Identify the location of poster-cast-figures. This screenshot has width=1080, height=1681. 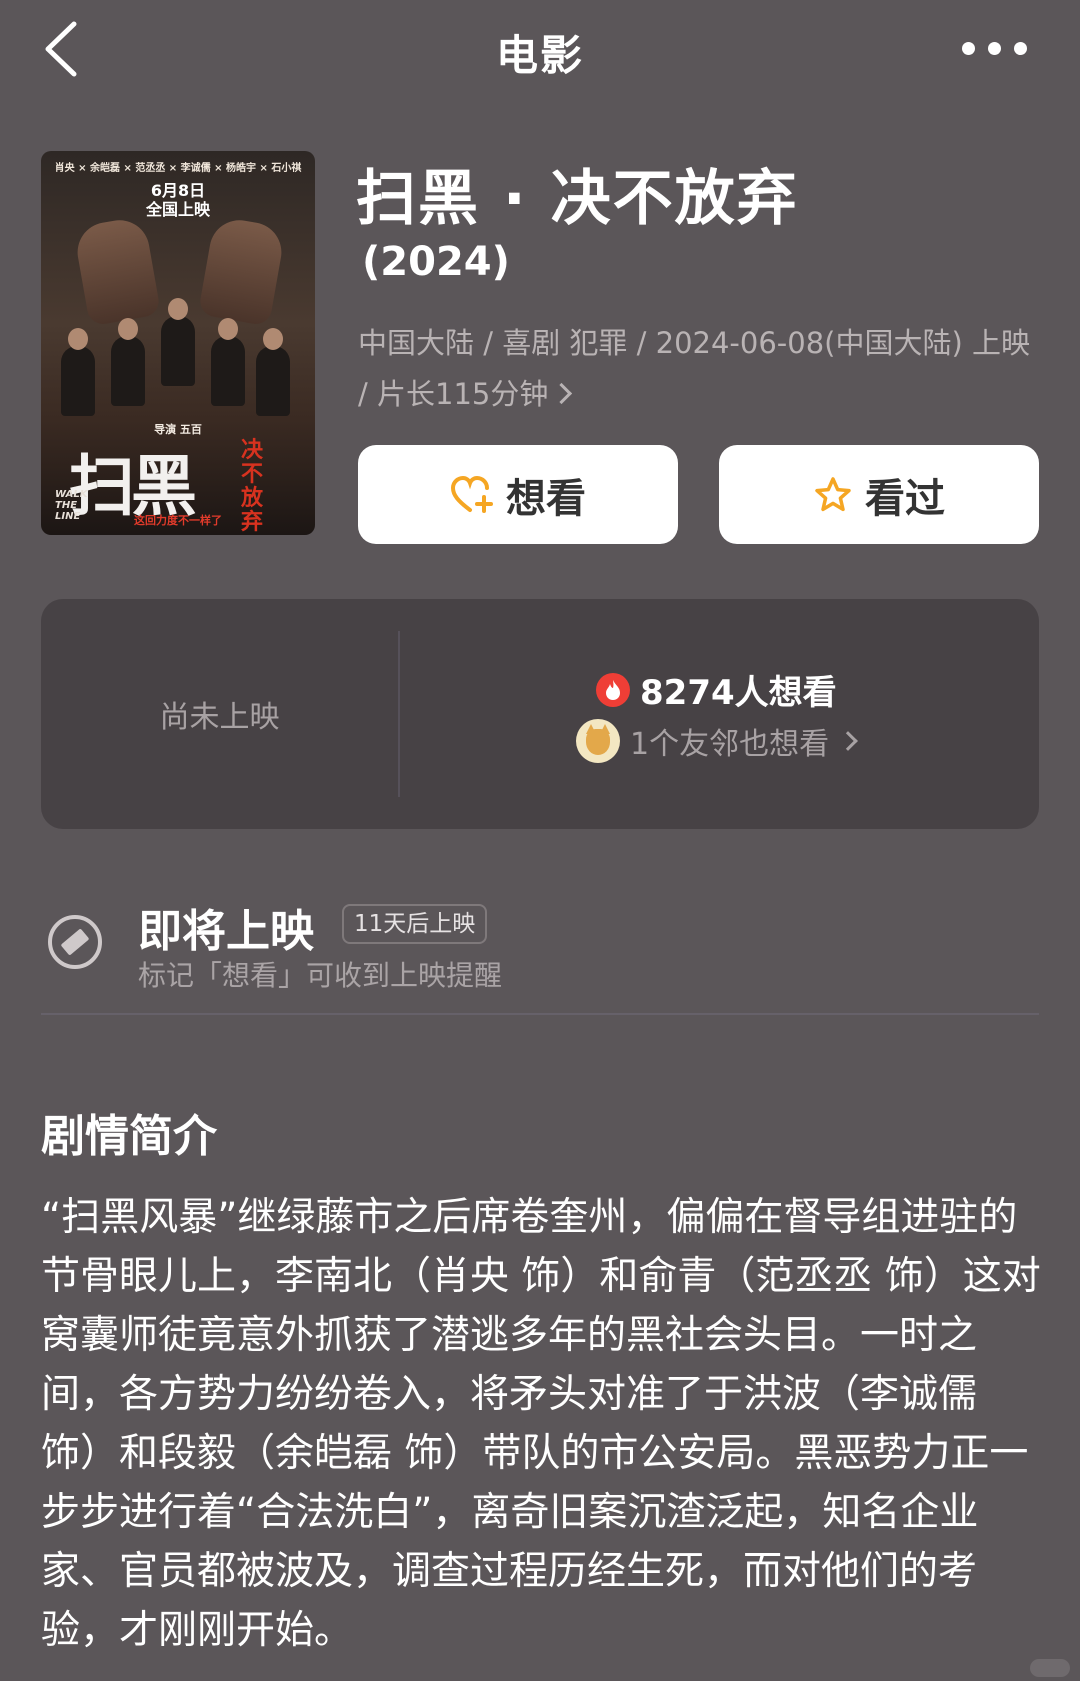
(178, 367).